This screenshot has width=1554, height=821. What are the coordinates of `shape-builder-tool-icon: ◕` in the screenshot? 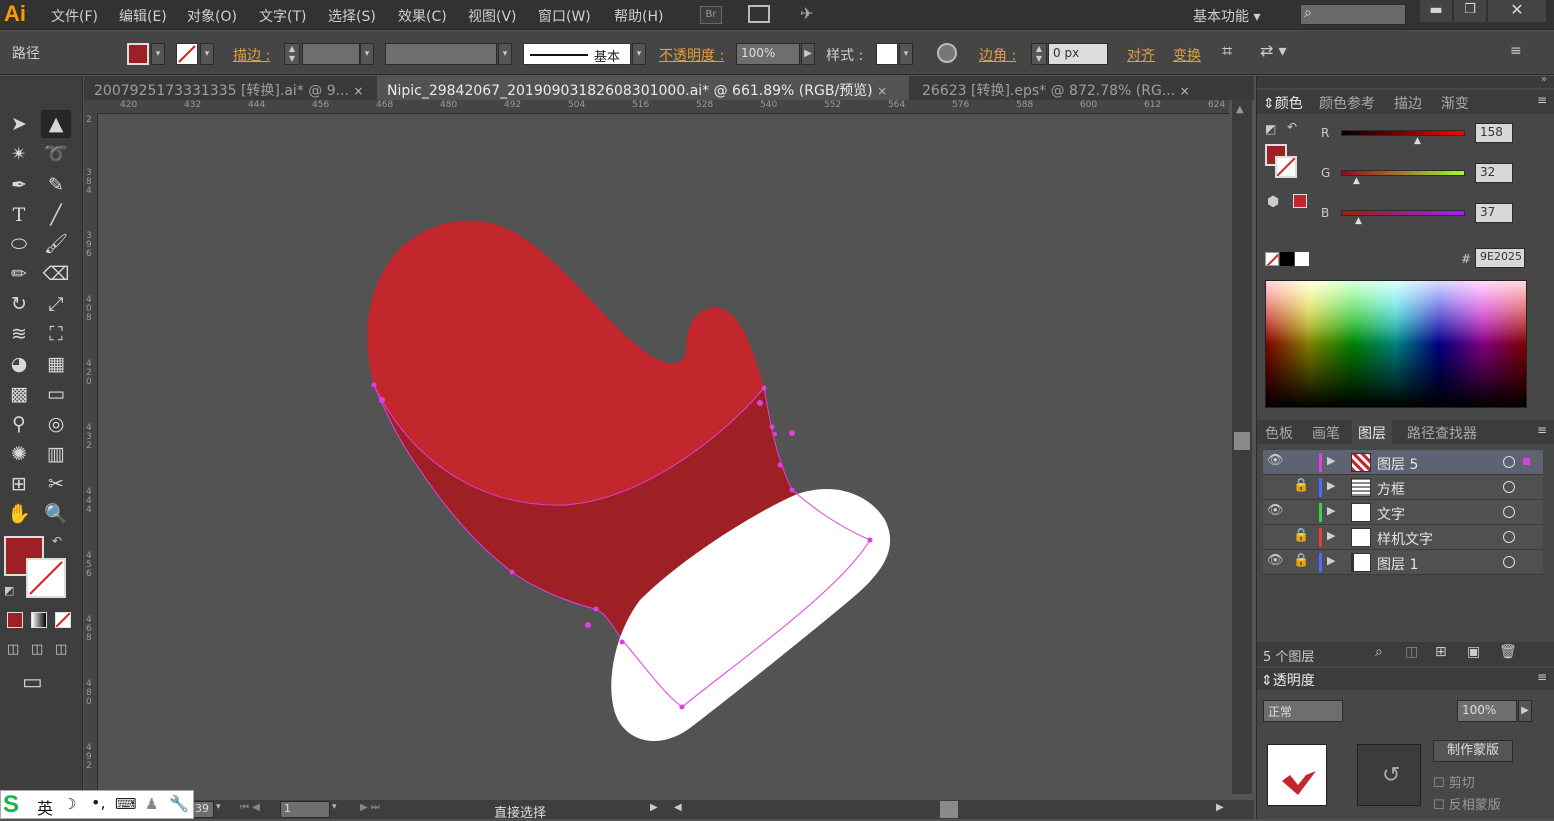 It's located at (19, 364).